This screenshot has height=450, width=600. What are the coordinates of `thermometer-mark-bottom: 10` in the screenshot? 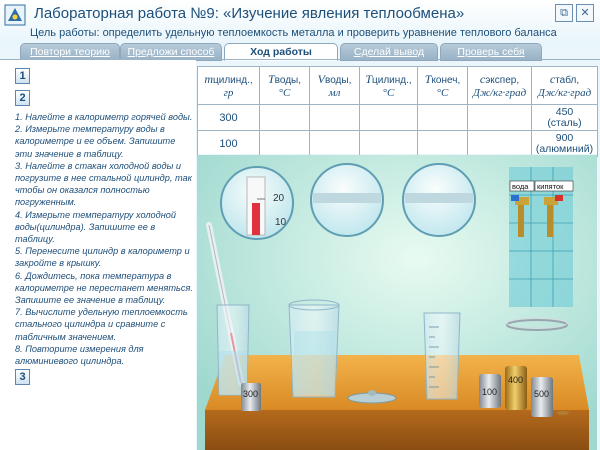 It's located at (281, 222).